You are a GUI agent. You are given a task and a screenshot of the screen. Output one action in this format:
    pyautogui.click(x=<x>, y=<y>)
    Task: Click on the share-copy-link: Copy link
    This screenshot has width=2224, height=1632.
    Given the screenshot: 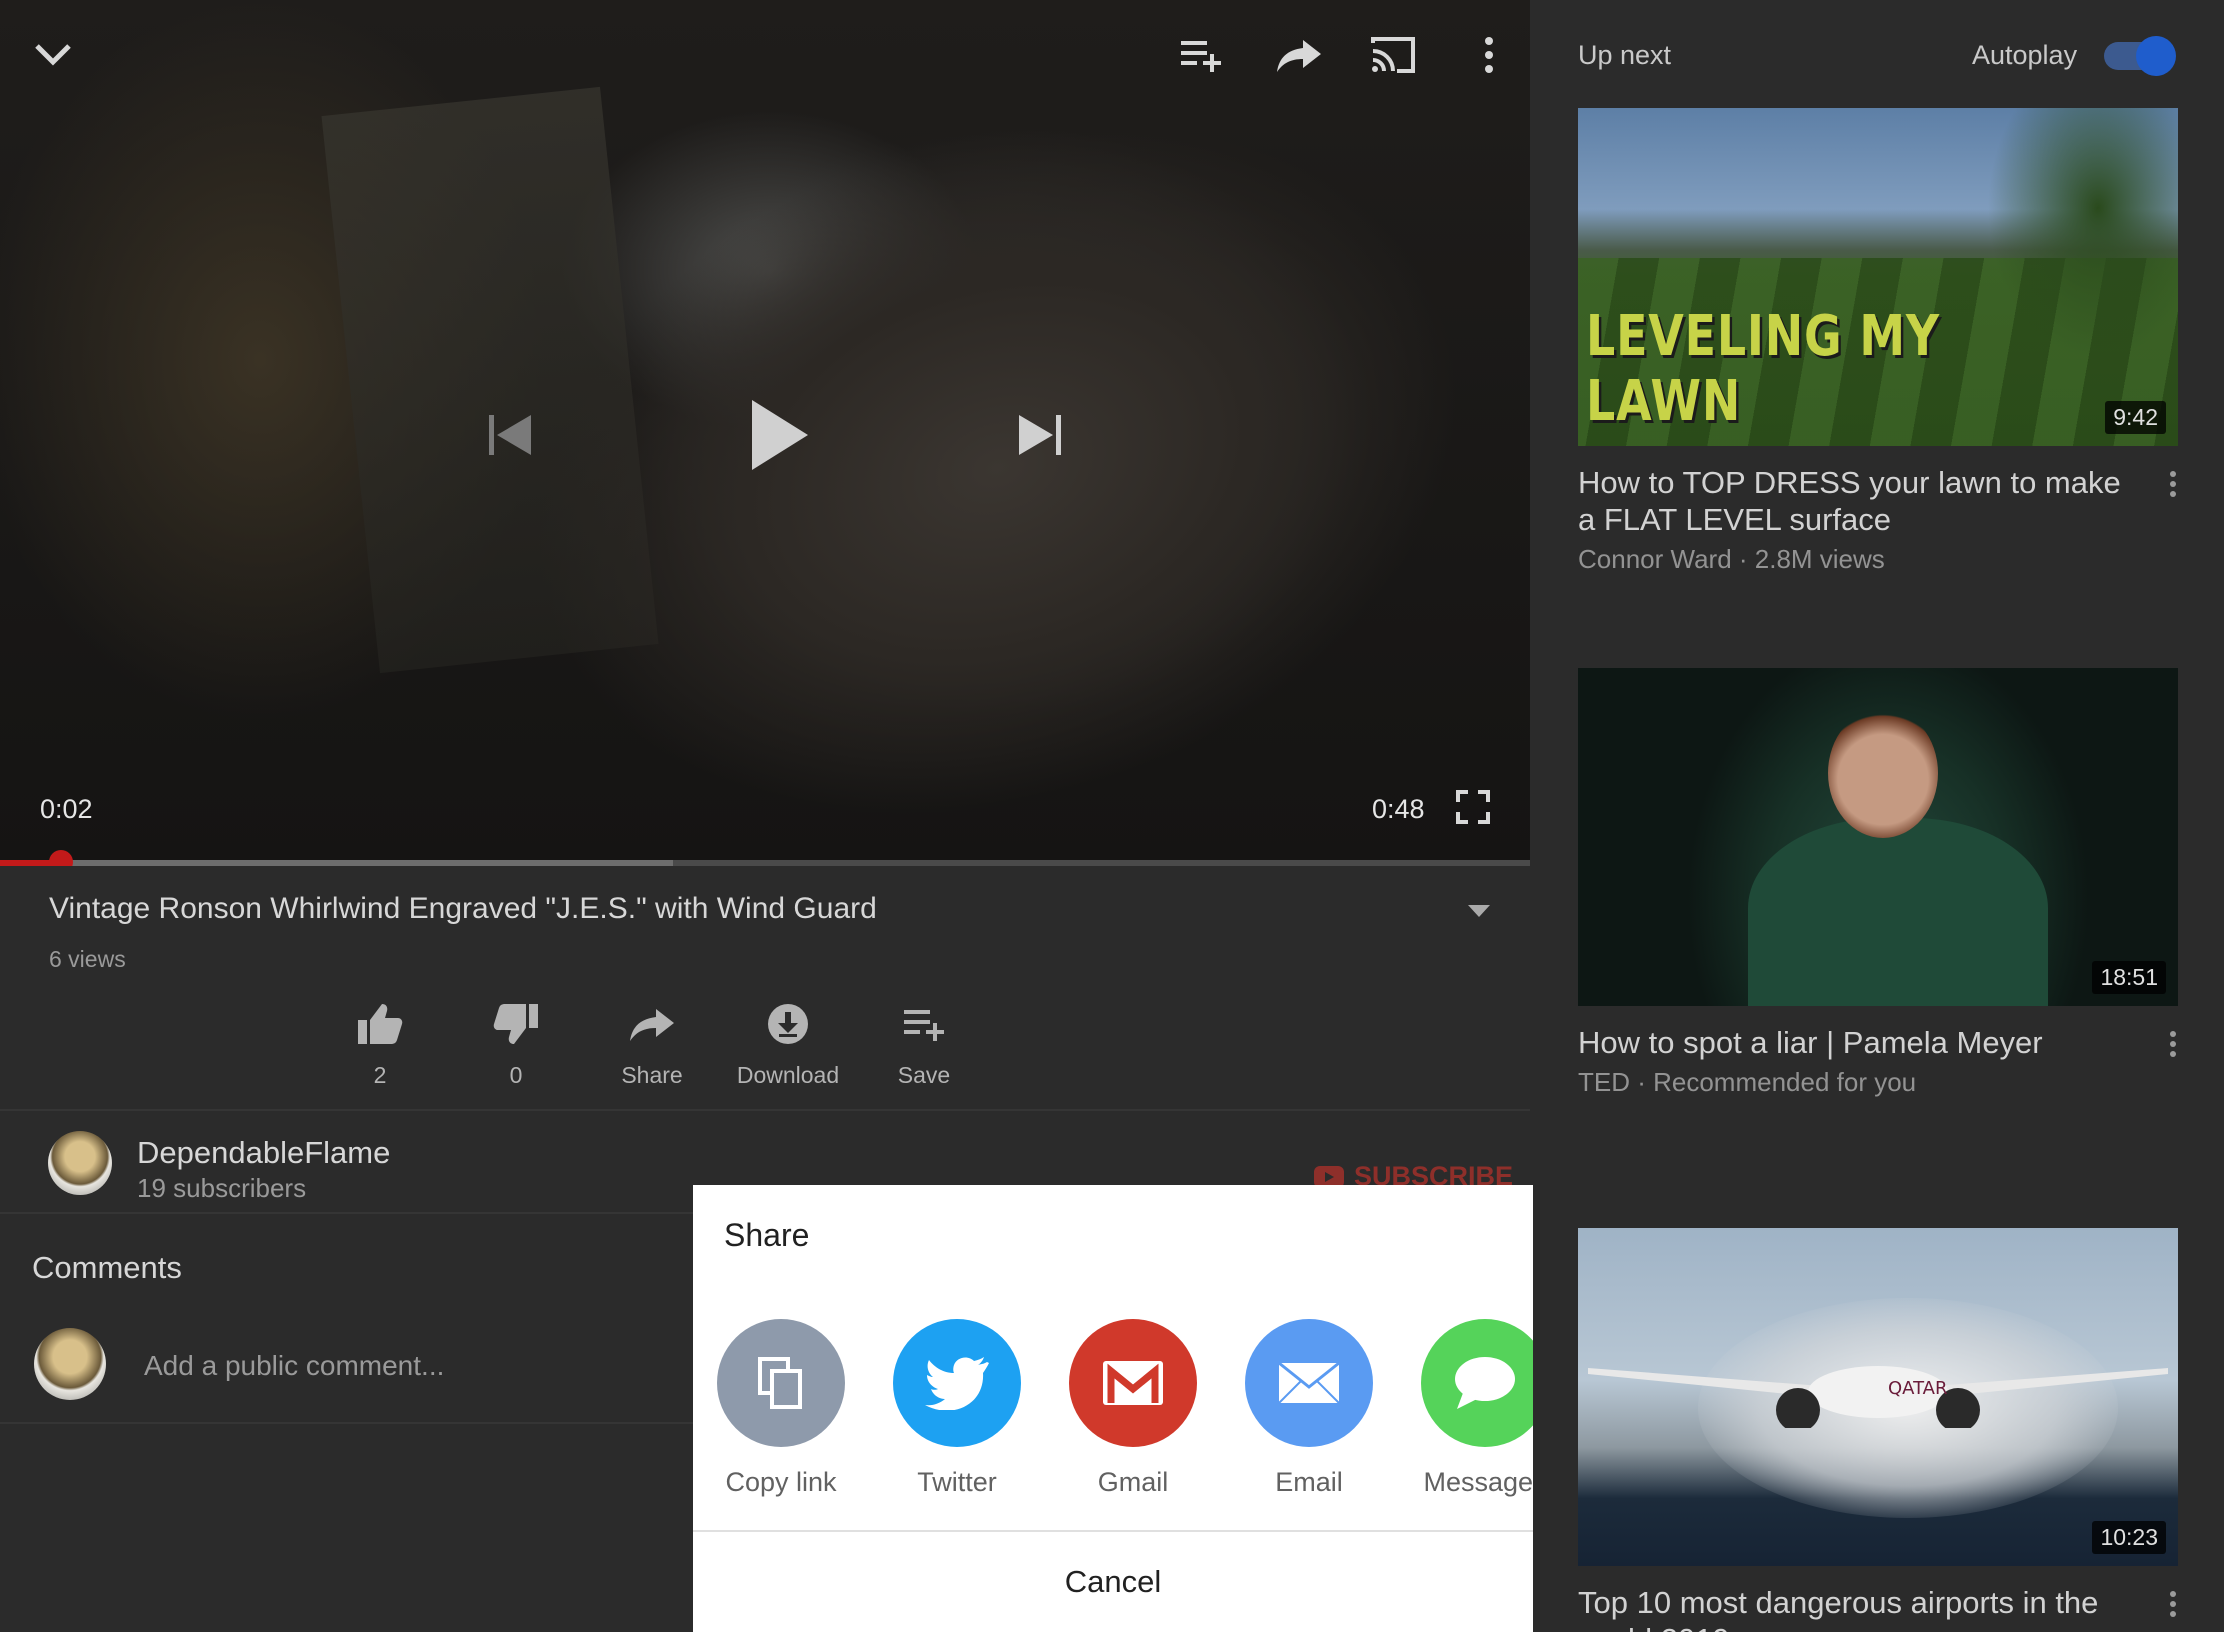 What is the action you would take?
    pyautogui.click(x=781, y=1408)
    